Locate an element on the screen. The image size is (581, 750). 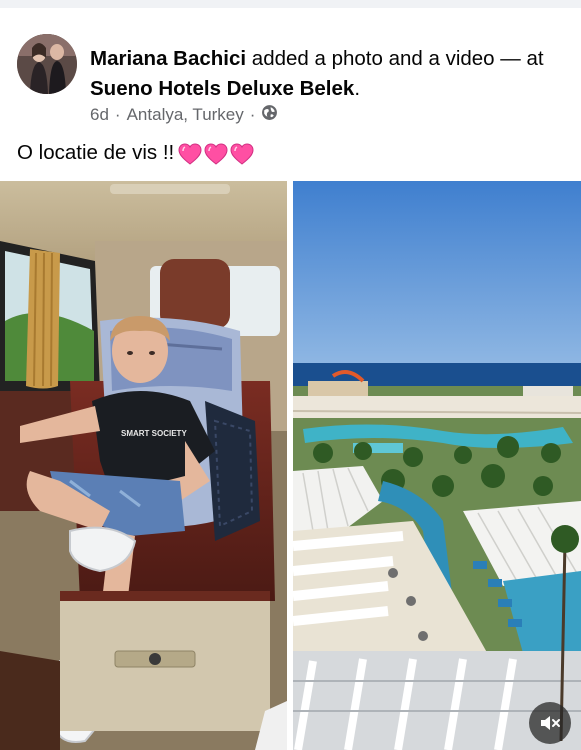
post-place: Antalya, Turkey is located at coordinates (185, 115).